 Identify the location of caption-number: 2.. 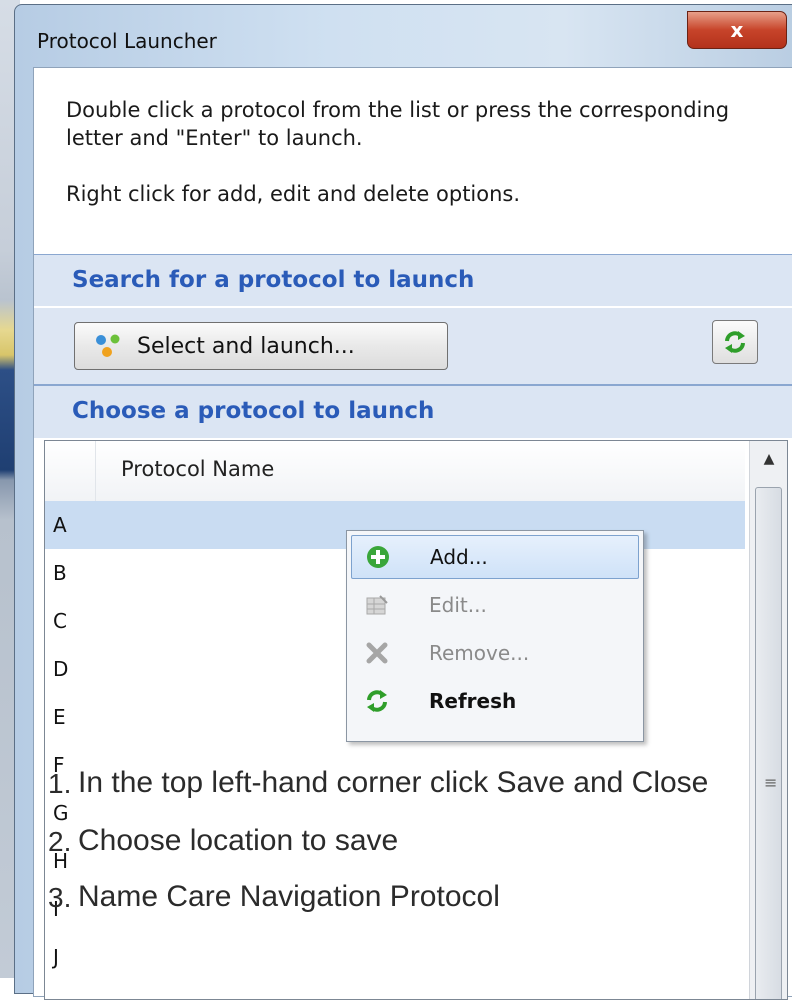
(60, 841).